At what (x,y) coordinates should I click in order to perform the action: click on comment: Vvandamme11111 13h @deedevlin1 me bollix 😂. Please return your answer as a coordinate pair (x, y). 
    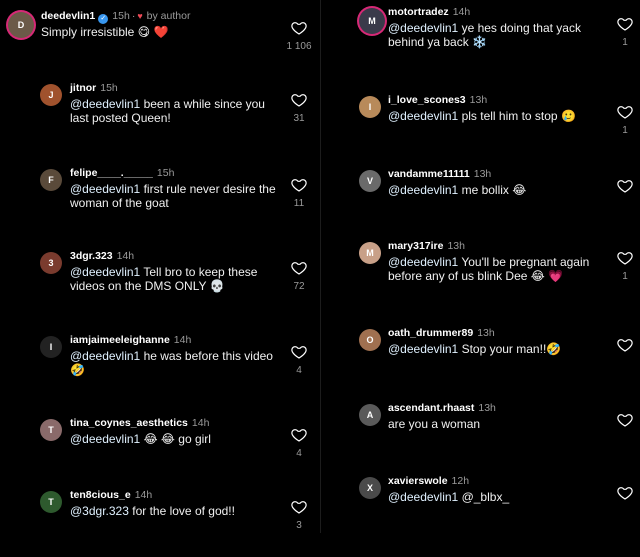
    Looking at the image, I should click on (480, 201).